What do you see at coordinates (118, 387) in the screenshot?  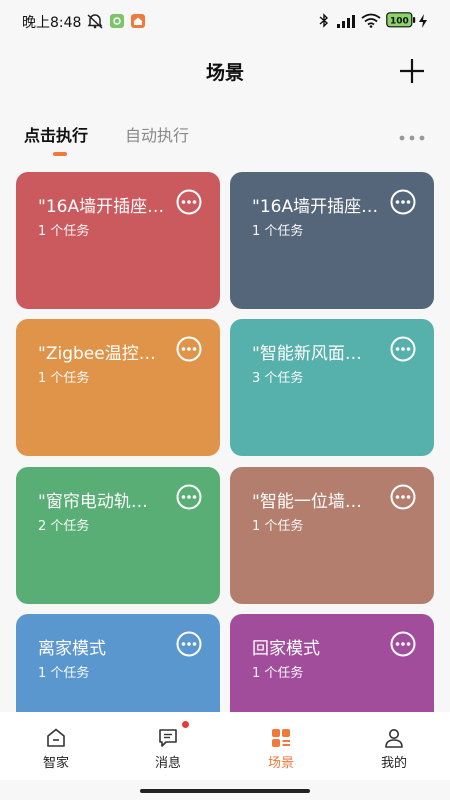 I see `scene-card: "Zigbee温控… 1 个任务` at bounding box center [118, 387].